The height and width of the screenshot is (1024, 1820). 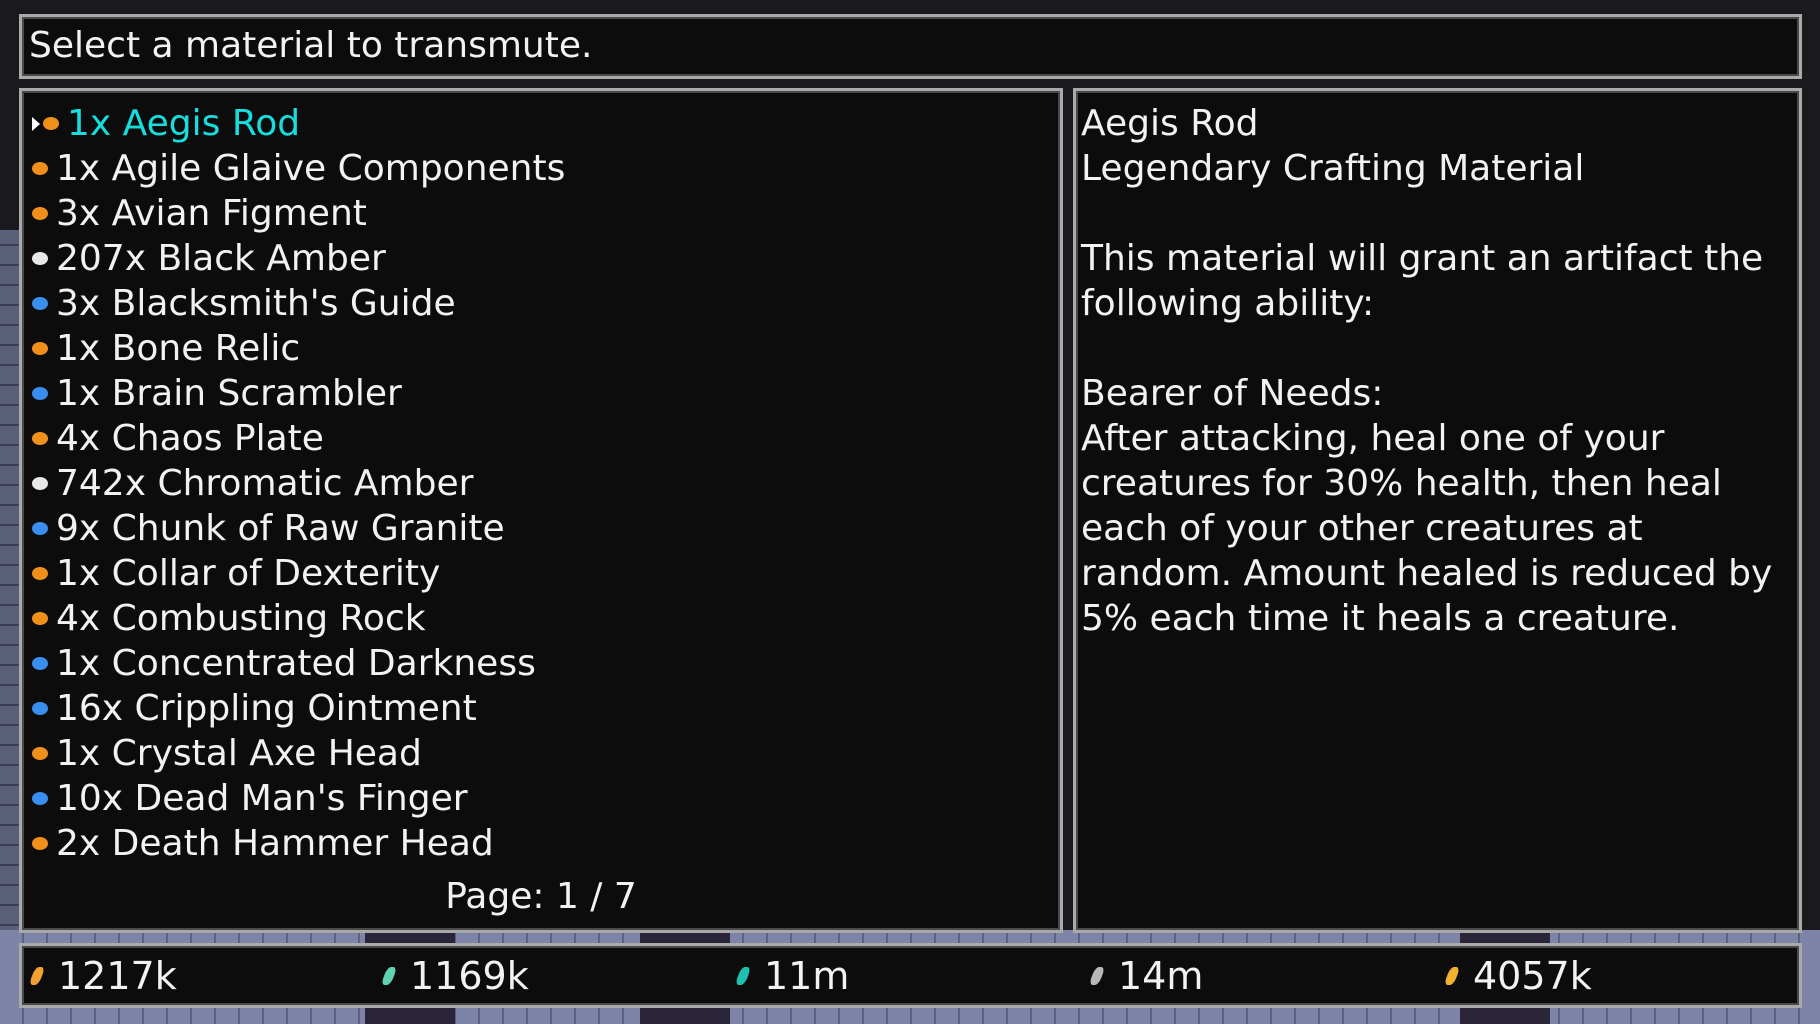 I want to click on item-label: 4x Combusting Rock, so click(x=241, y=618).